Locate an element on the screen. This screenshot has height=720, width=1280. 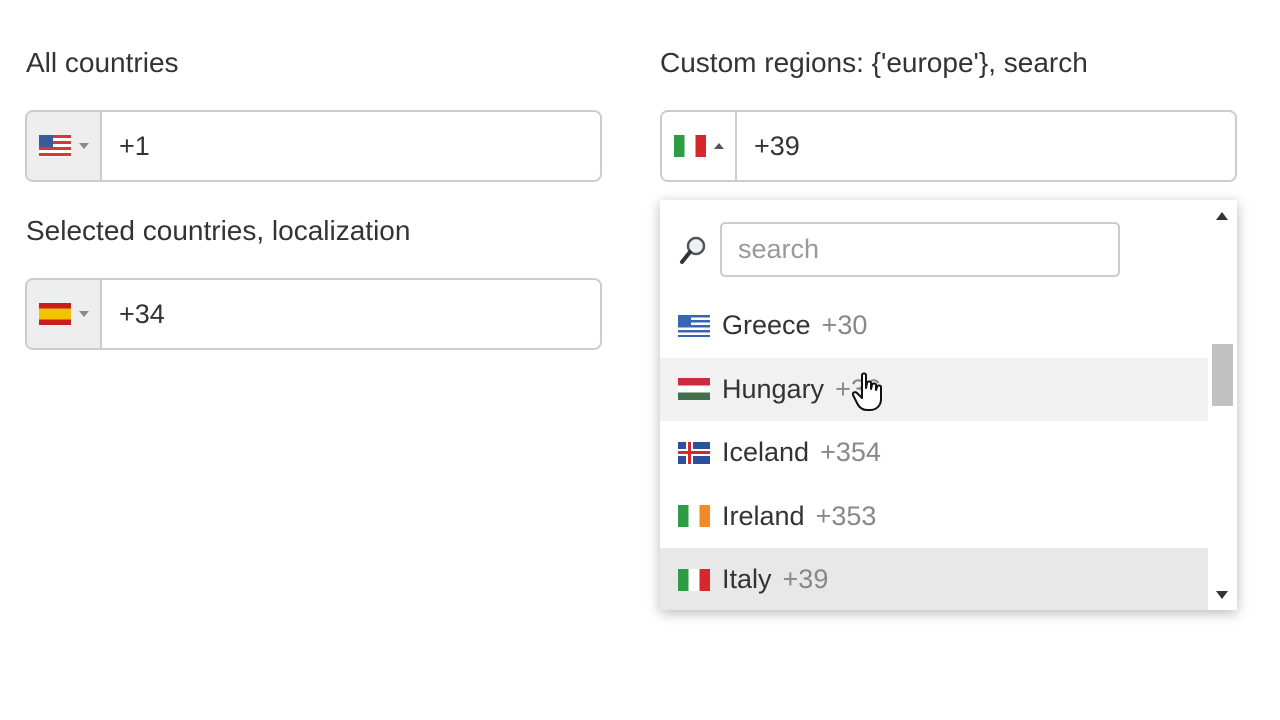
country-name: Italy is located at coordinates (747, 579).